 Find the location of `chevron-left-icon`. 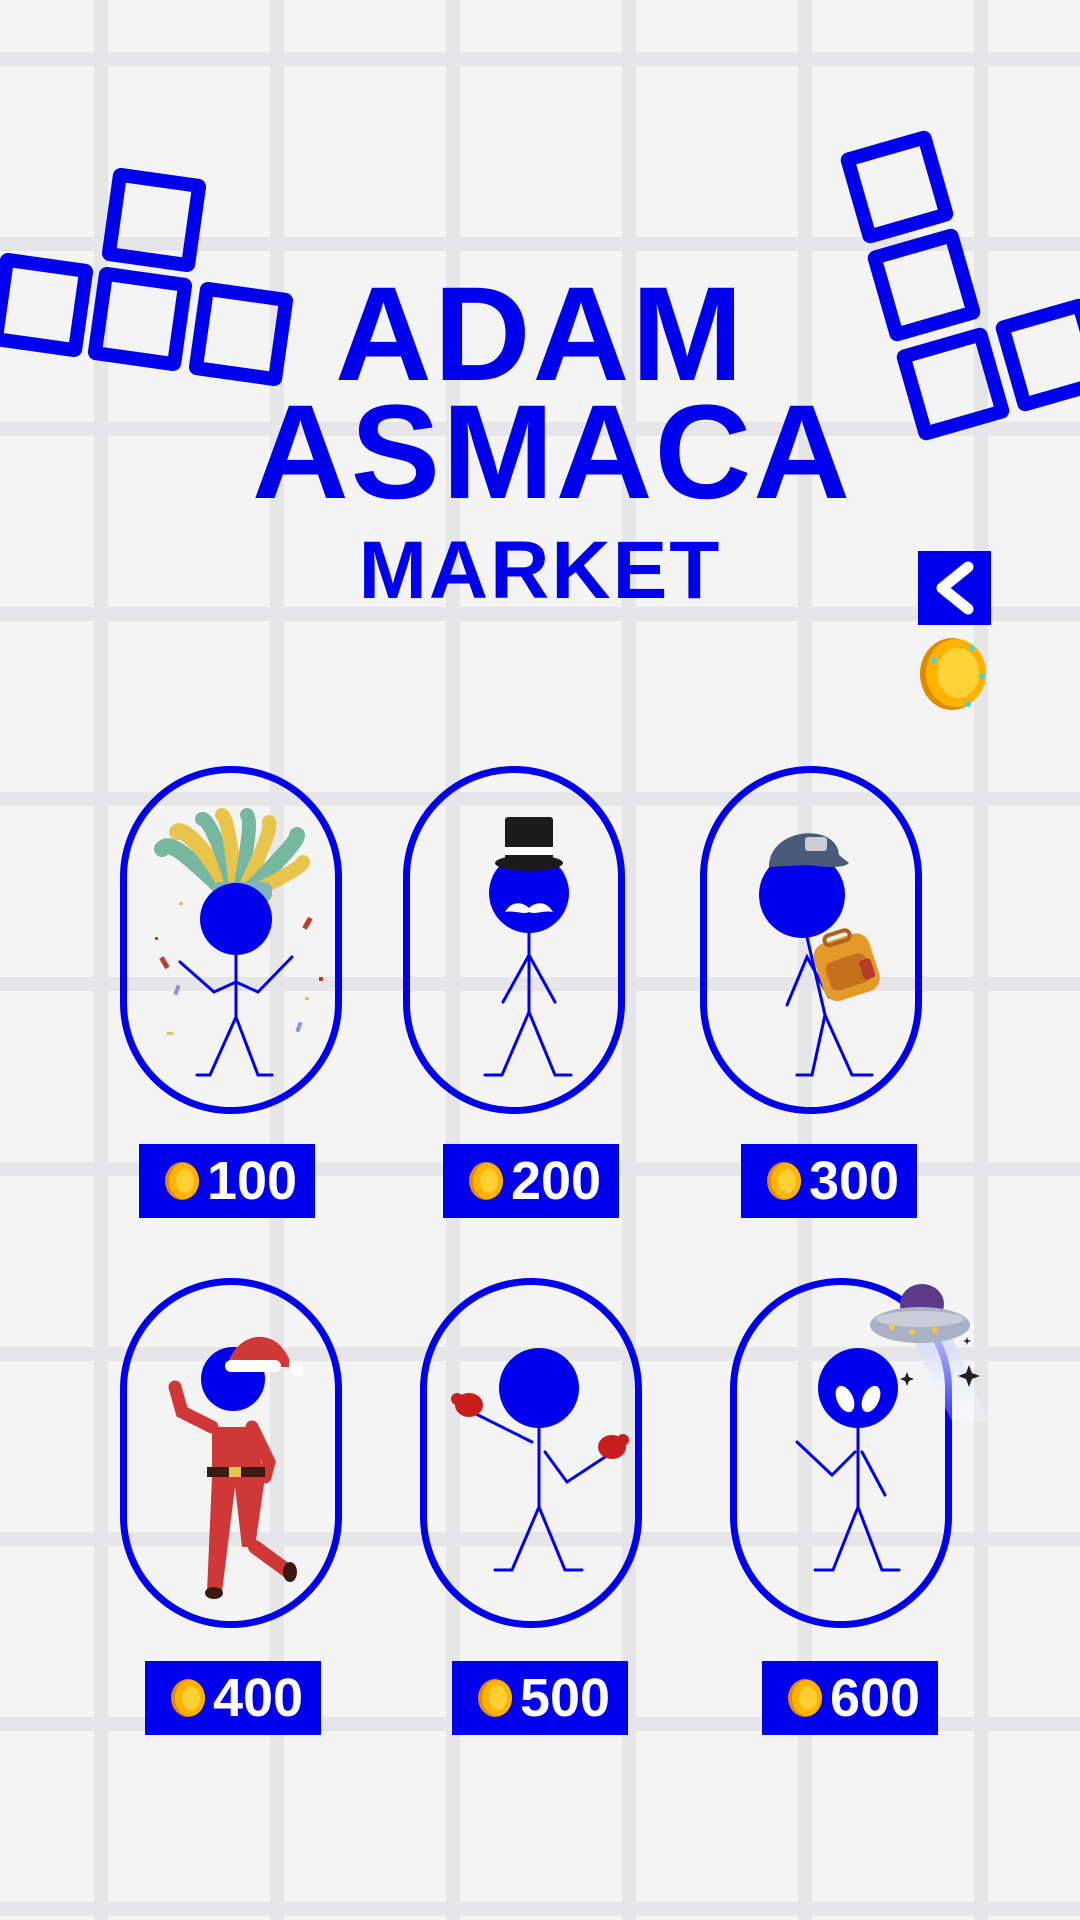

chevron-left-icon is located at coordinates (955, 588).